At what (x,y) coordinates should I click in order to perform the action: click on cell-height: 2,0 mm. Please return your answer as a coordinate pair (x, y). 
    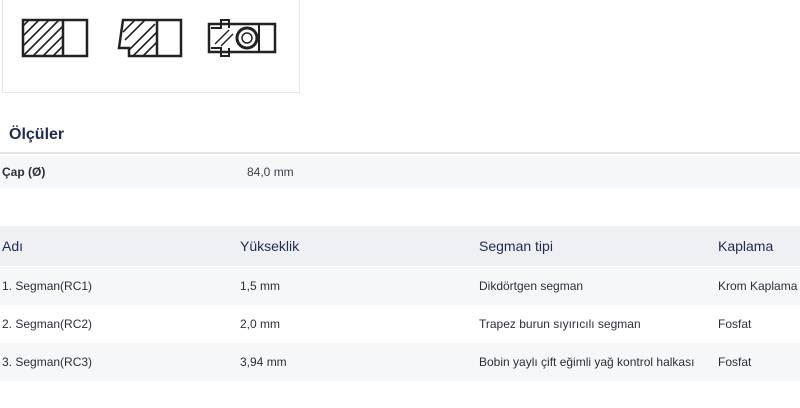
    Looking at the image, I should click on (260, 324).